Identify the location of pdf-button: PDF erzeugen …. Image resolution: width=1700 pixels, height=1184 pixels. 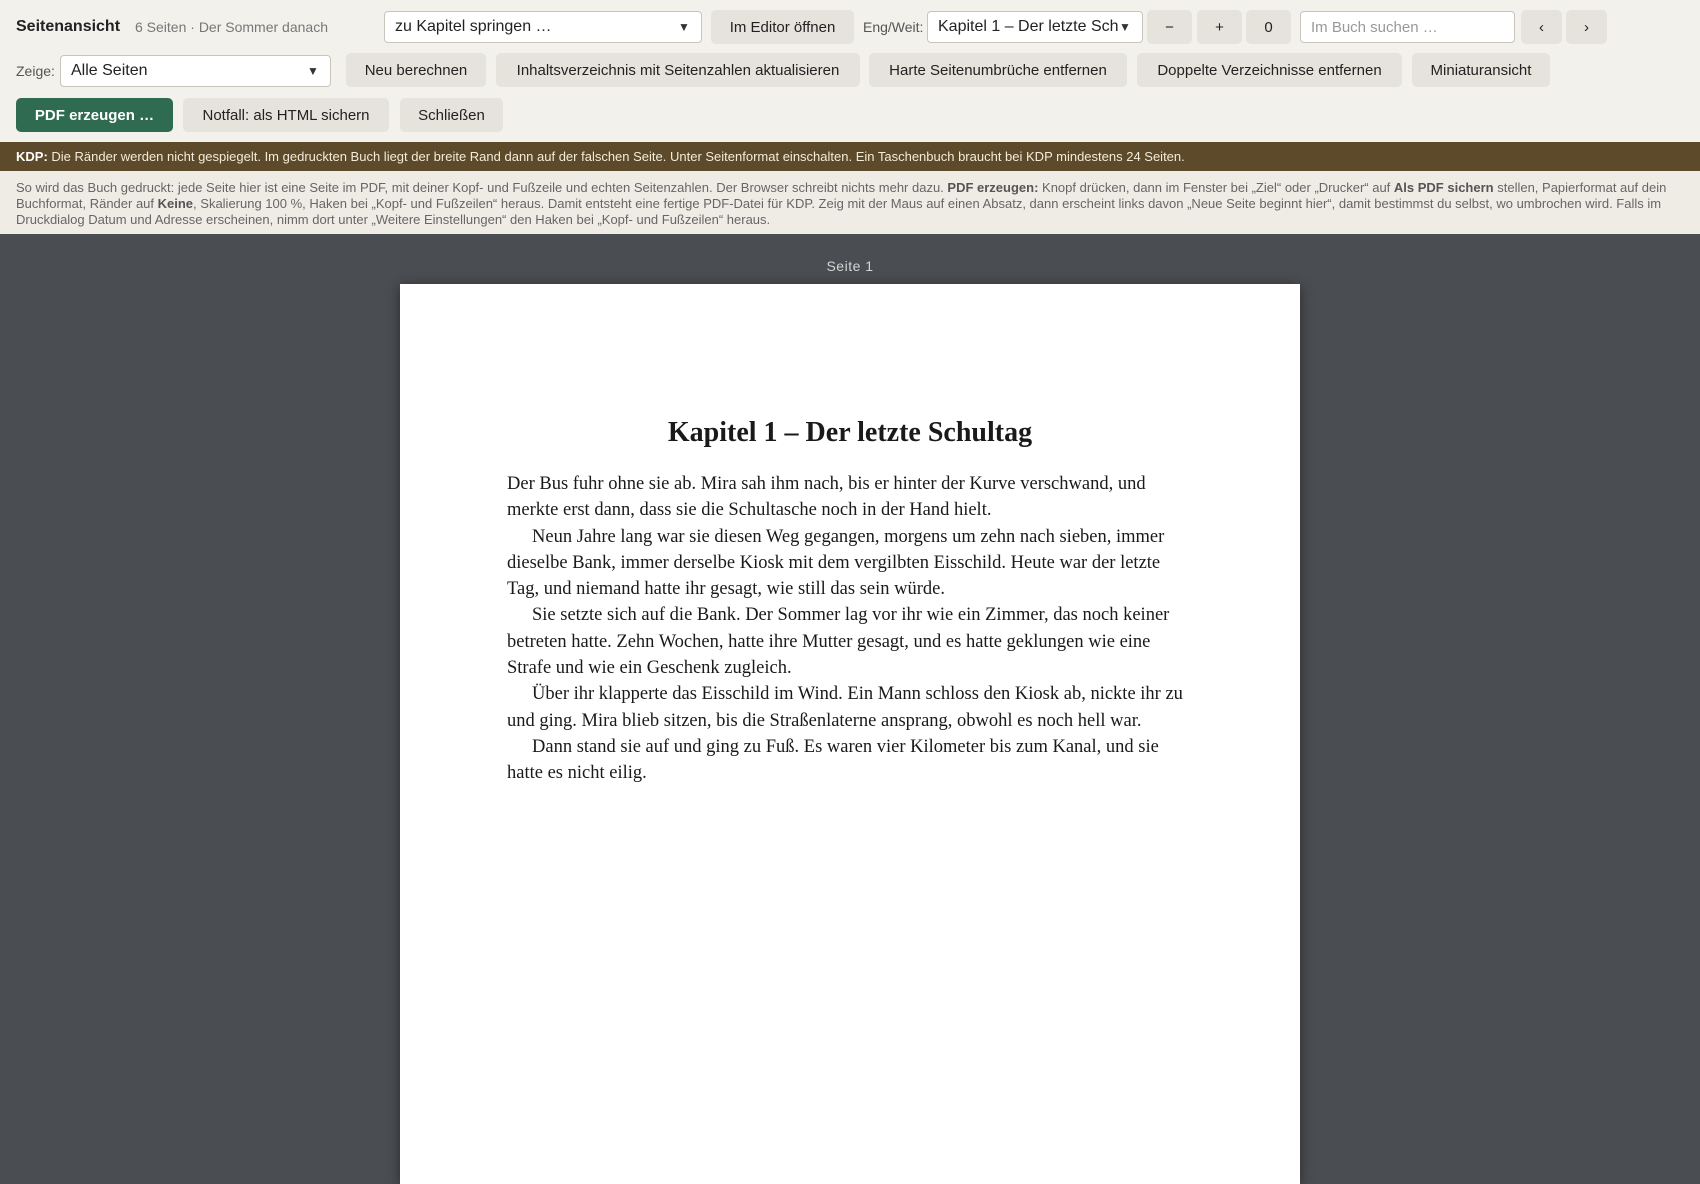
(94, 115).